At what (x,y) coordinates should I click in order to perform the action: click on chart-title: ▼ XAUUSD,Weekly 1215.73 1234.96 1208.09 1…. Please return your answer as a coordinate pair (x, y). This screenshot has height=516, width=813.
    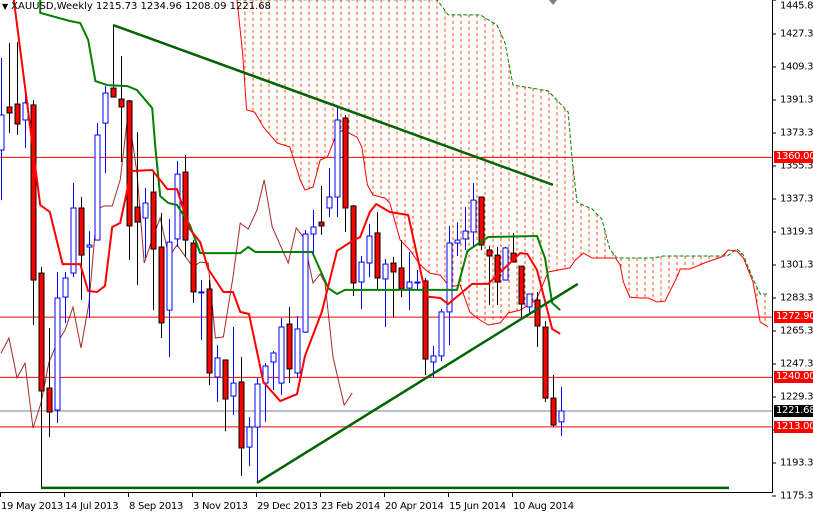
    Looking at the image, I should click on (136, 6).